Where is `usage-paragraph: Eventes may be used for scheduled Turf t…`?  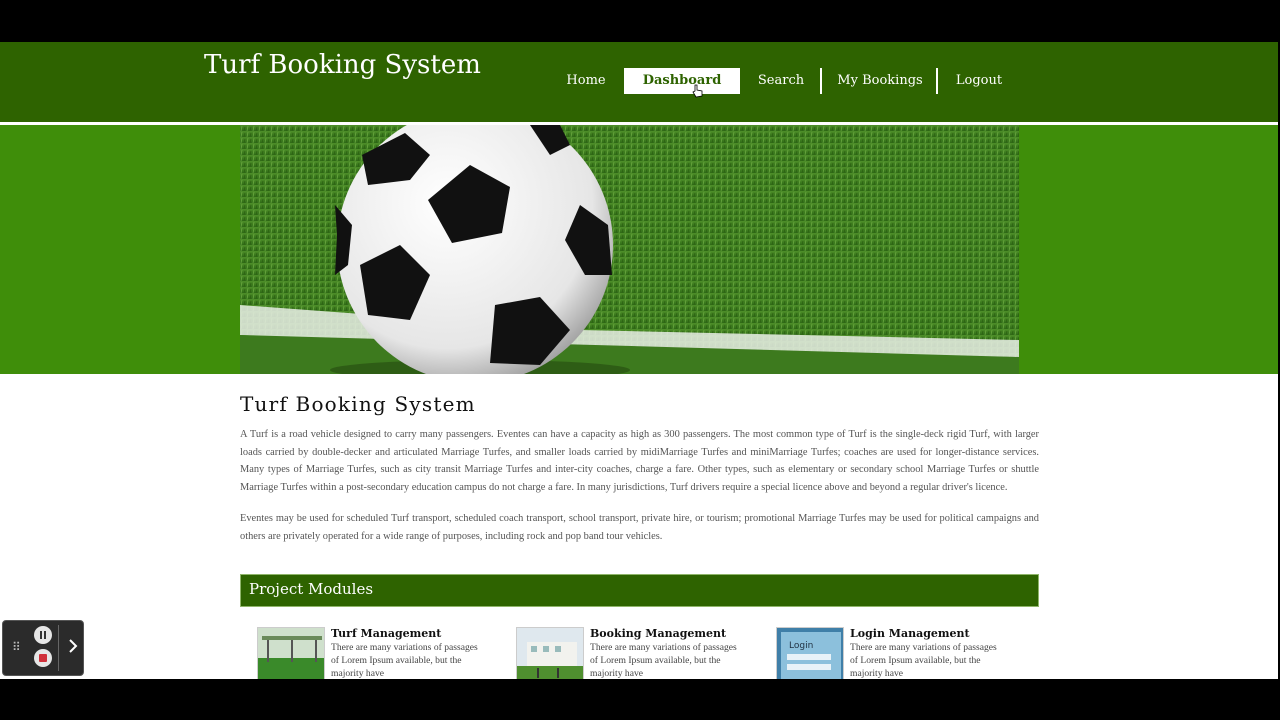 usage-paragraph: Eventes may be used for scheduled Turf t… is located at coordinates (639, 527).